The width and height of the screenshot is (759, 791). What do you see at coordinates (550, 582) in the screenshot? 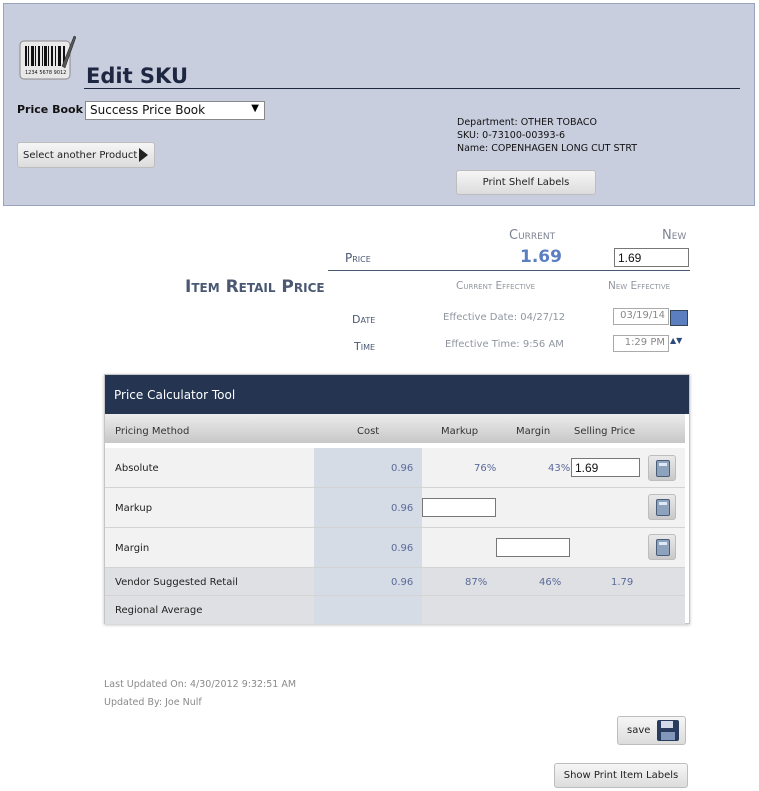
I see `margin-value: 46%` at bounding box center [550, 582].